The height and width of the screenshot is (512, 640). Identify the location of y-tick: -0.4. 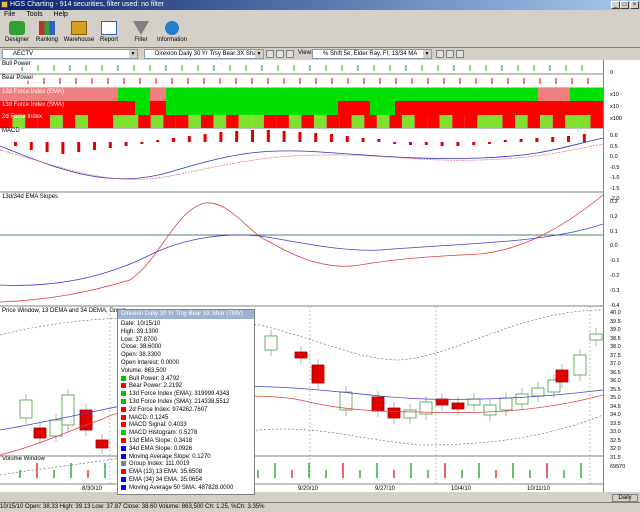
(615, 305).